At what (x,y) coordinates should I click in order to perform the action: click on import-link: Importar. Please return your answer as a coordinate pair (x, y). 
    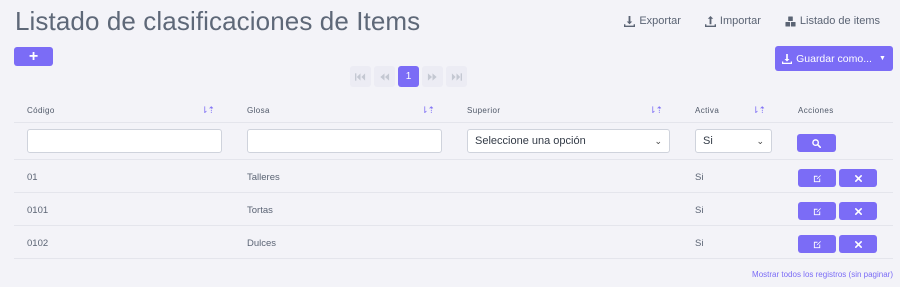
    Looking at the image, I should click on (732, 21).